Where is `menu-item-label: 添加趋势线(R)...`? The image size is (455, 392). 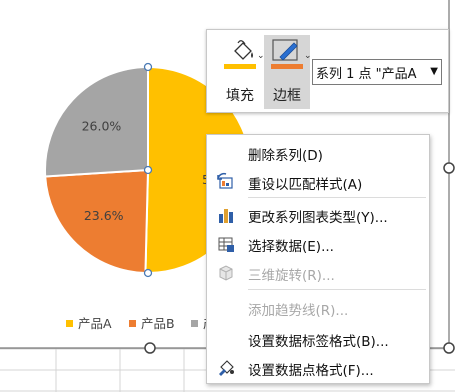
menu-item-label: 添加趋势线(R)... is located at coordinates (298, 311).